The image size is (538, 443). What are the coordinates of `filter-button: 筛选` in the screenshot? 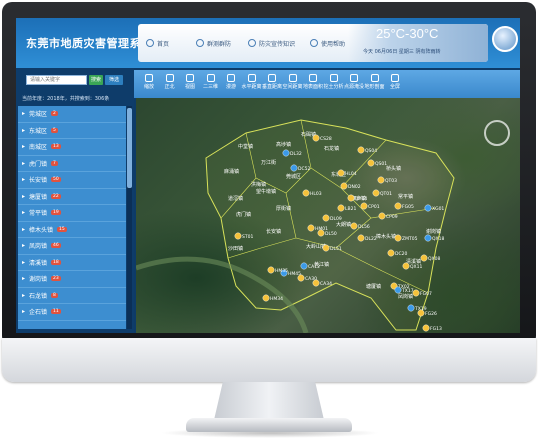 It's located at (114, 80).